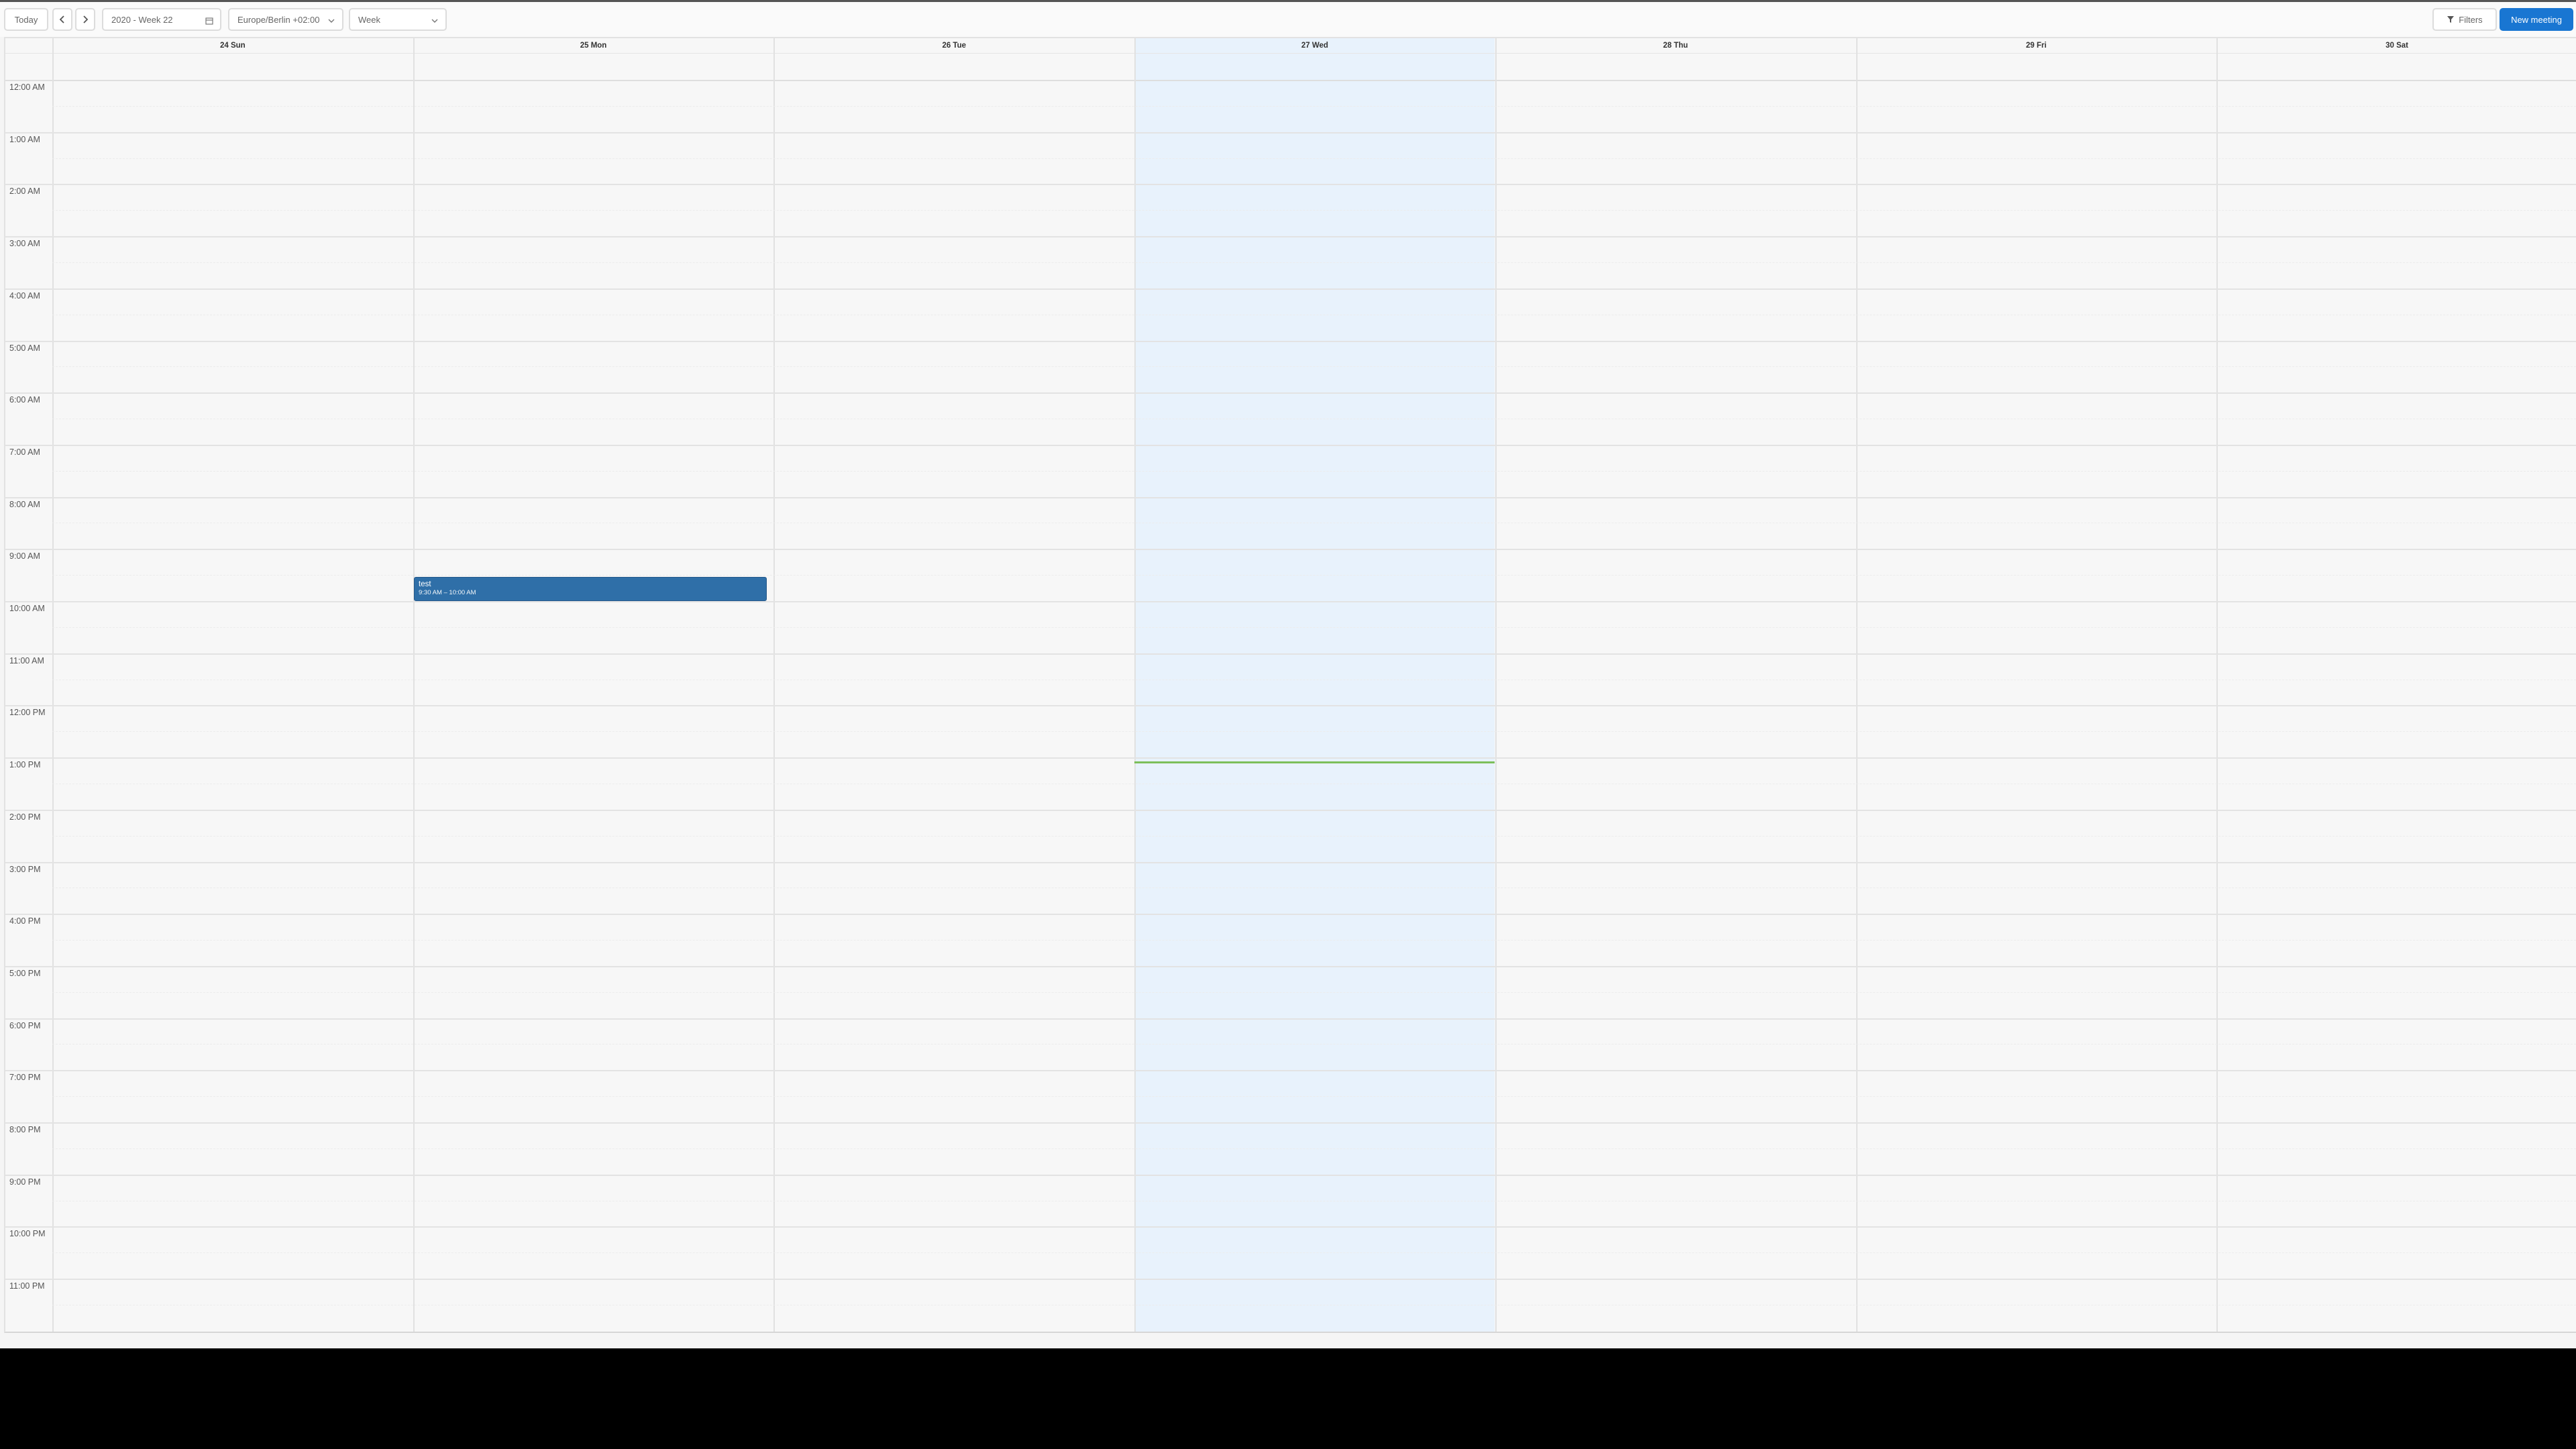 Image resolution: width=2576 pixels, height=1449 pixels. What do you see at coordinates (27, 87) in the screenshot?
I see `time-label: 12:00 AM` at bounding box center [27, 87].